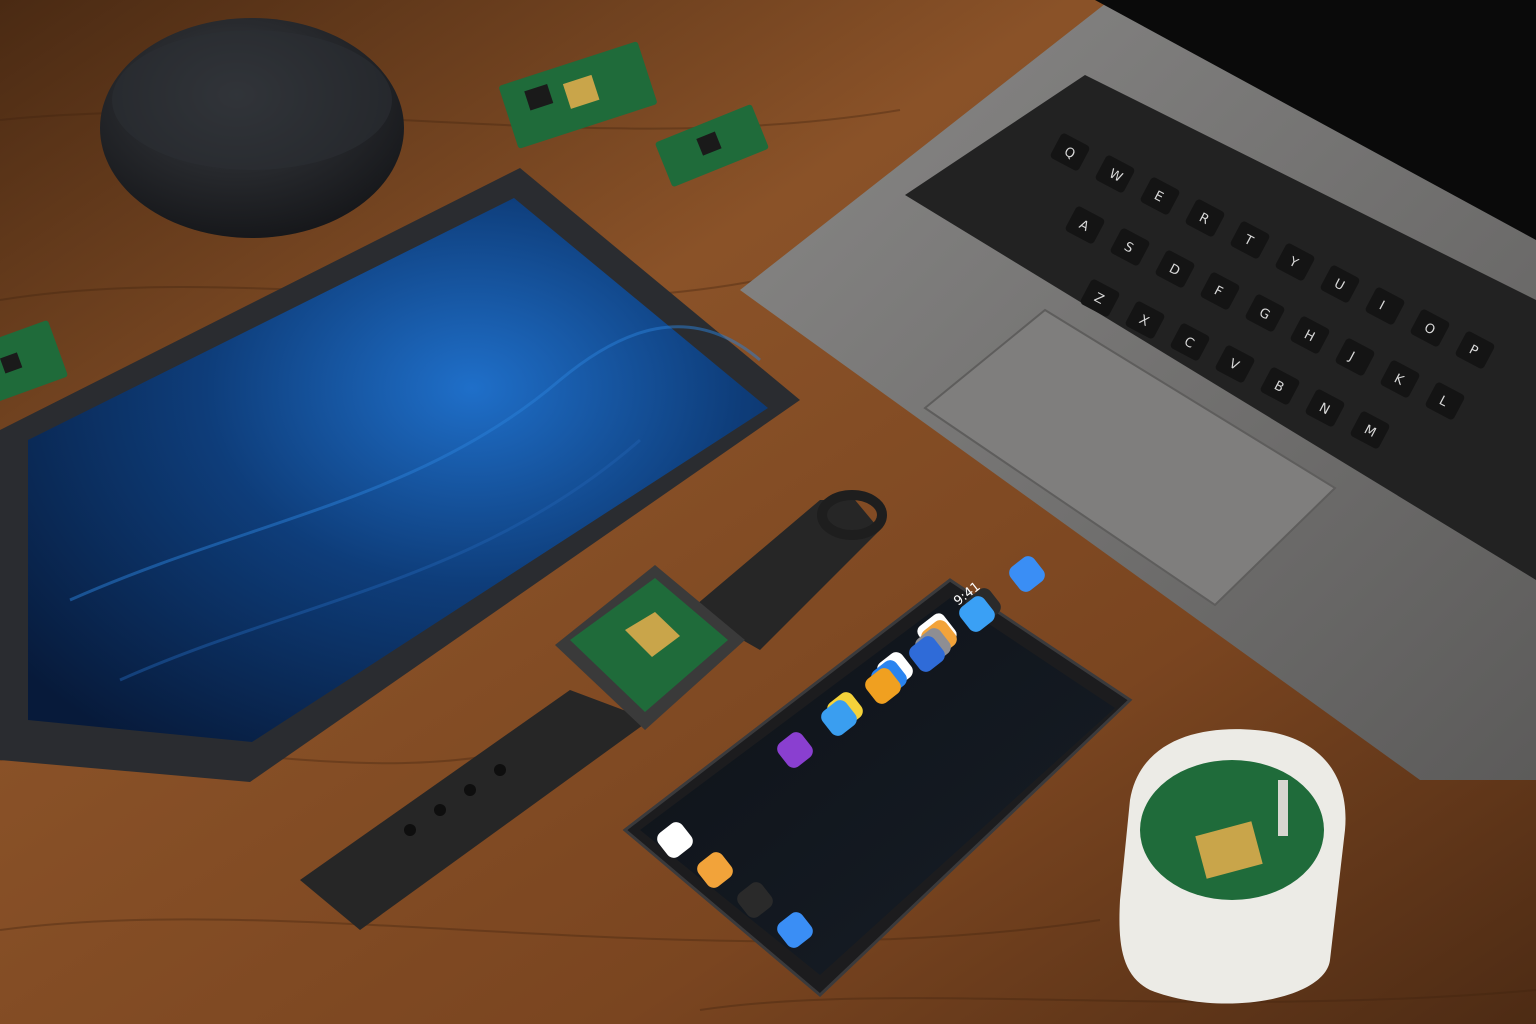 This screenshot has width=1536, height=1024. What do you see at coordinates (252, 128) in the screenshot?
I see `smart-speaker` at bounding box center [252, 128].